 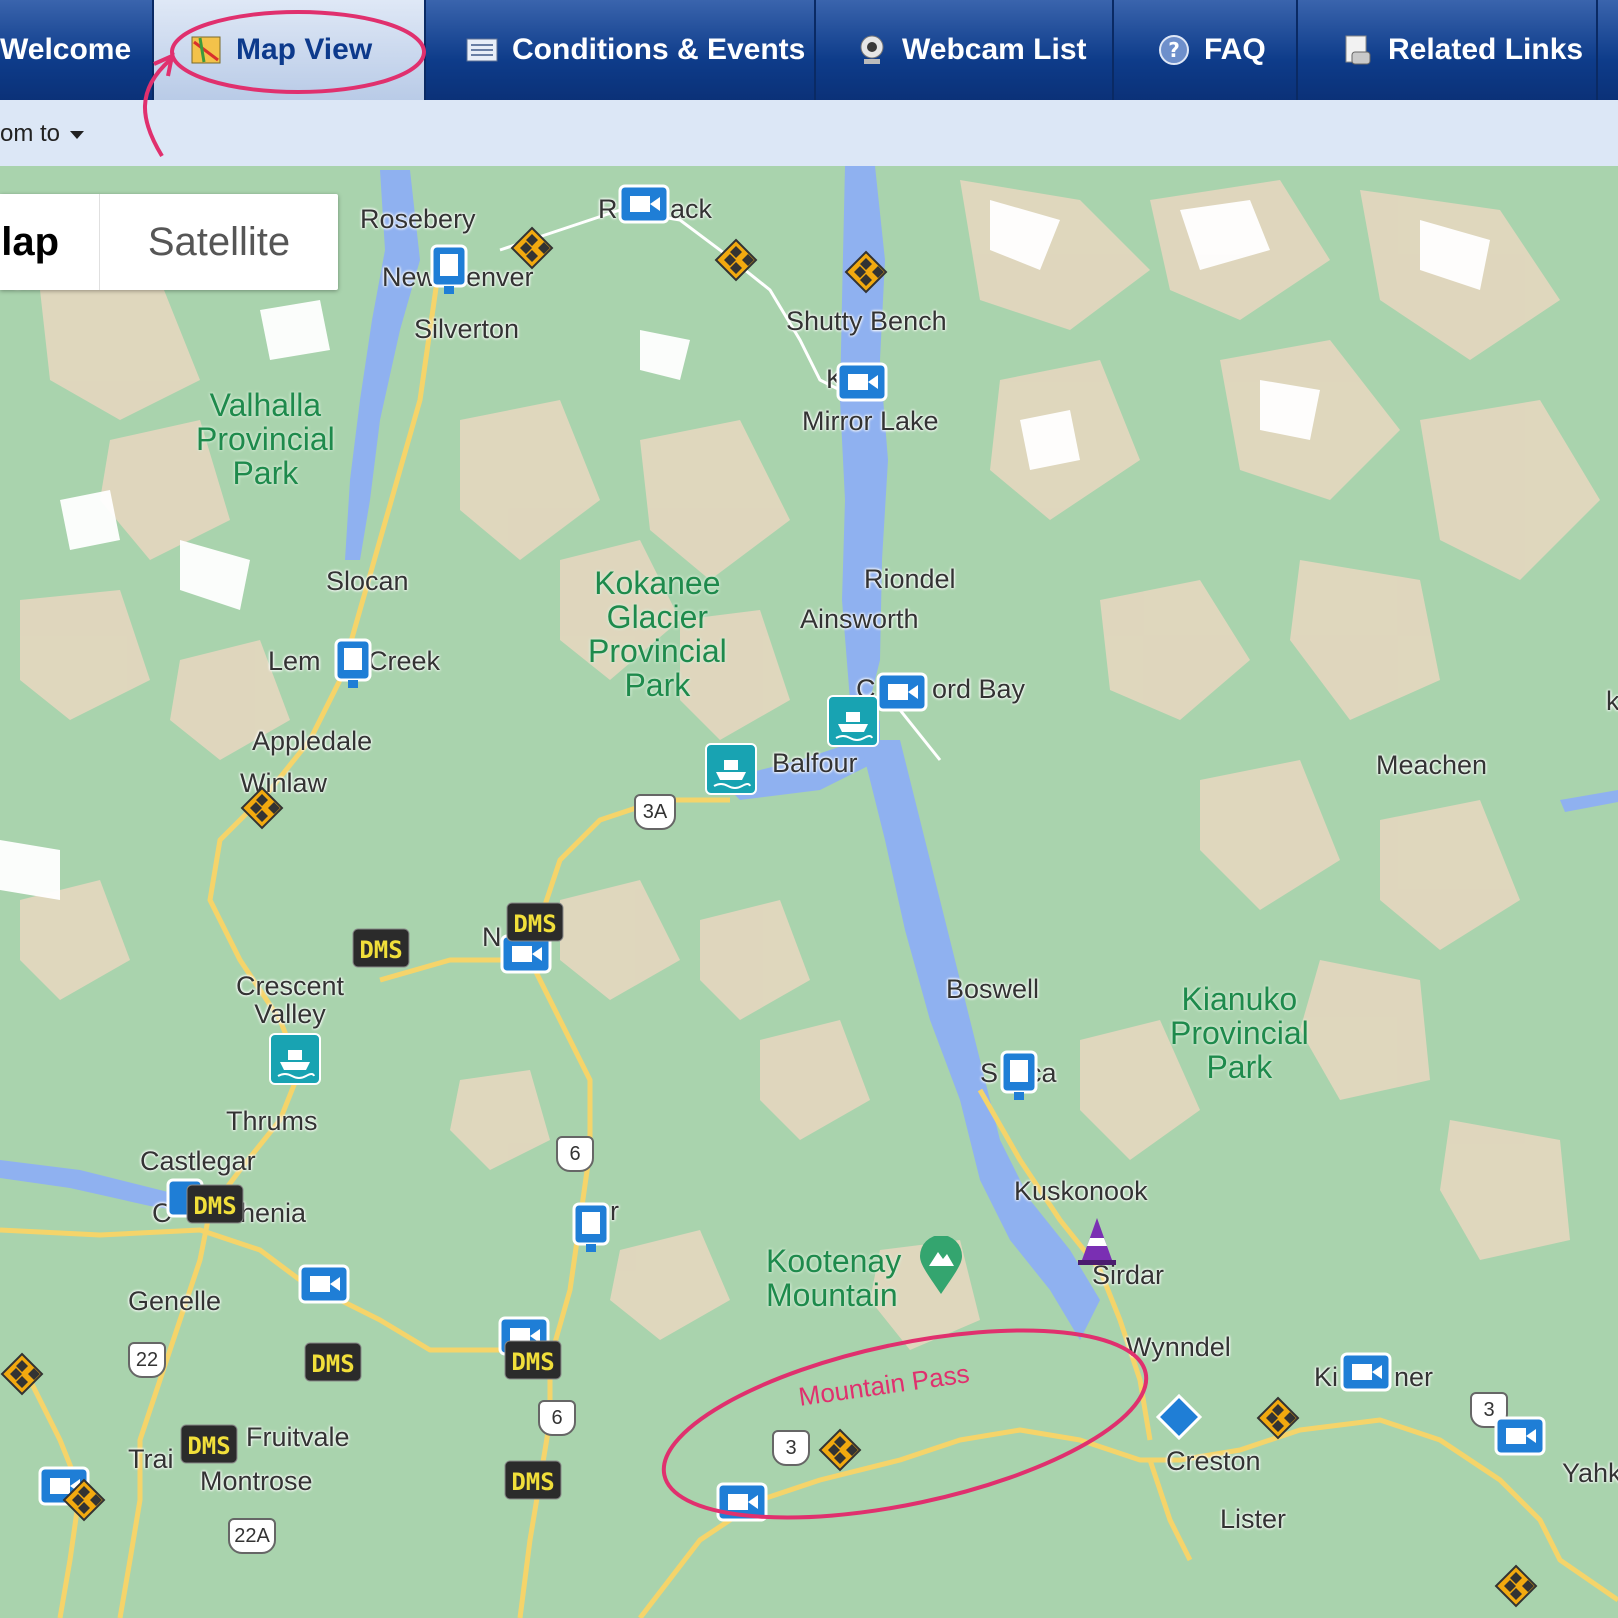 I want to click on place-crescent-valley: Crescent Valley, so click(x=290, y=1000).